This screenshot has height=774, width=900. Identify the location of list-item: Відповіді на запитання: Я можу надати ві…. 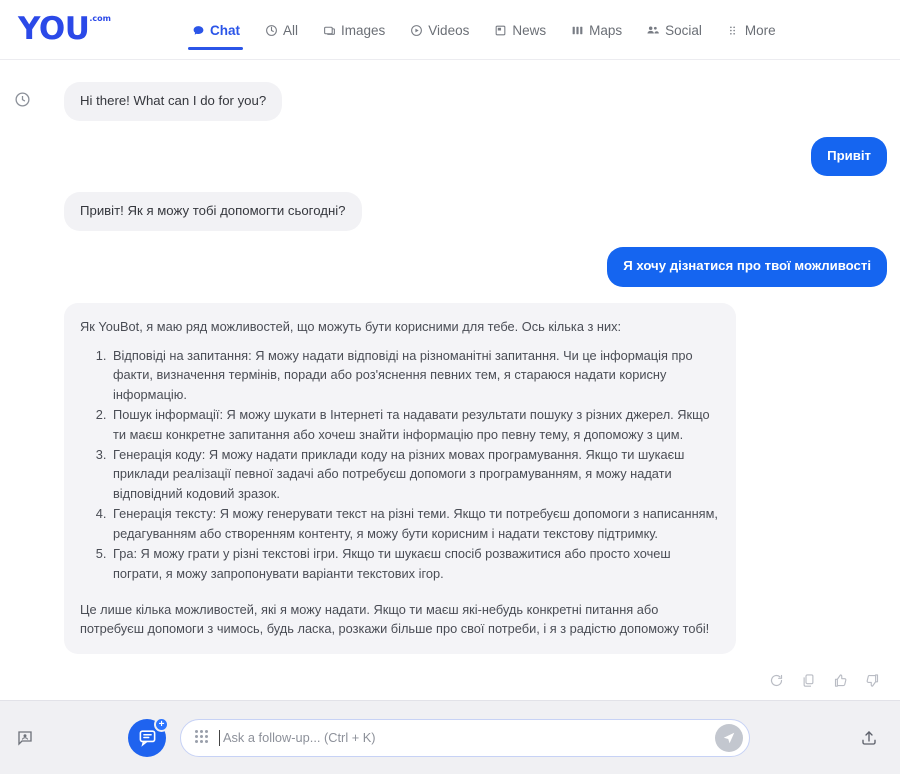
(414, 375).